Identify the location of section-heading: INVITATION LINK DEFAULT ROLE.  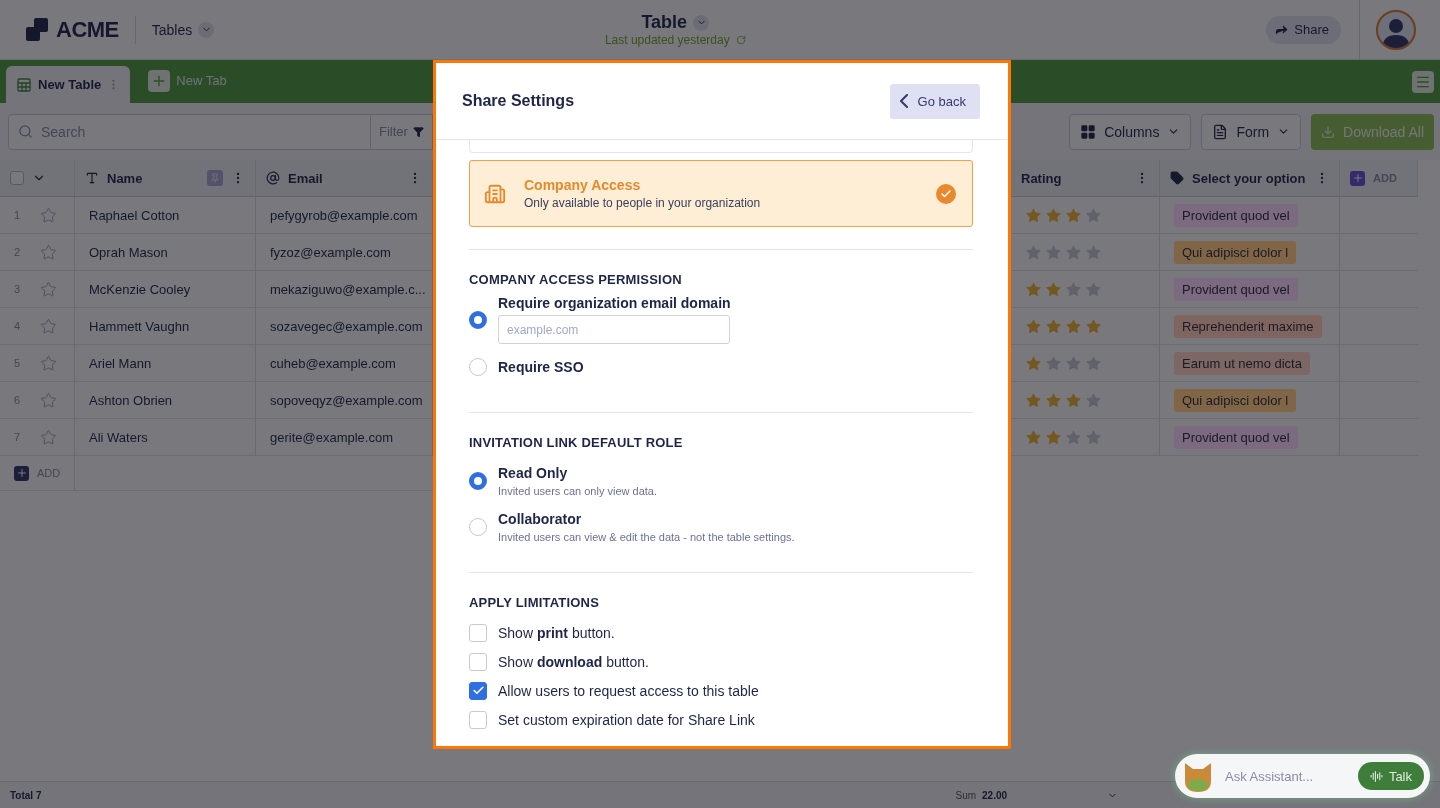
(576, 442).